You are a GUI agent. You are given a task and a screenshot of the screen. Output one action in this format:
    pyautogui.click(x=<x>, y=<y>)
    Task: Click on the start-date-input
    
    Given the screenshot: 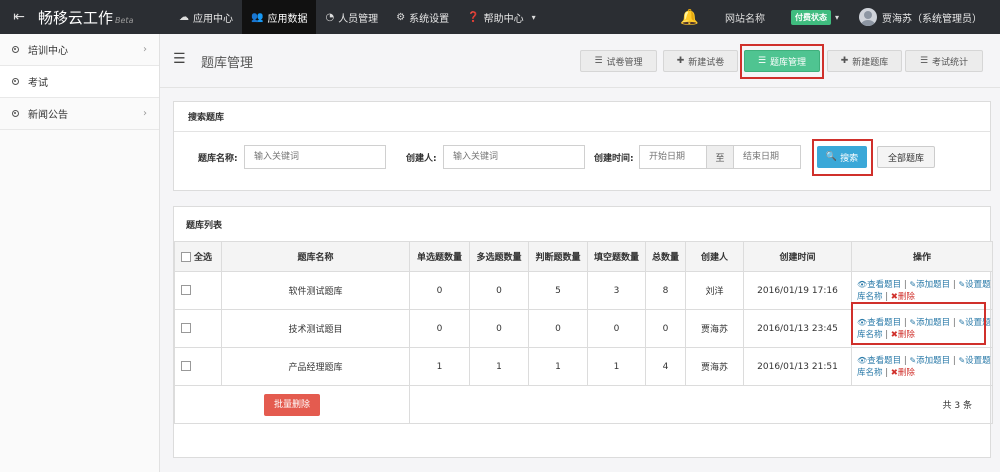 What is the action you would take?
    pyautogui.click(x=673, y=157)
    